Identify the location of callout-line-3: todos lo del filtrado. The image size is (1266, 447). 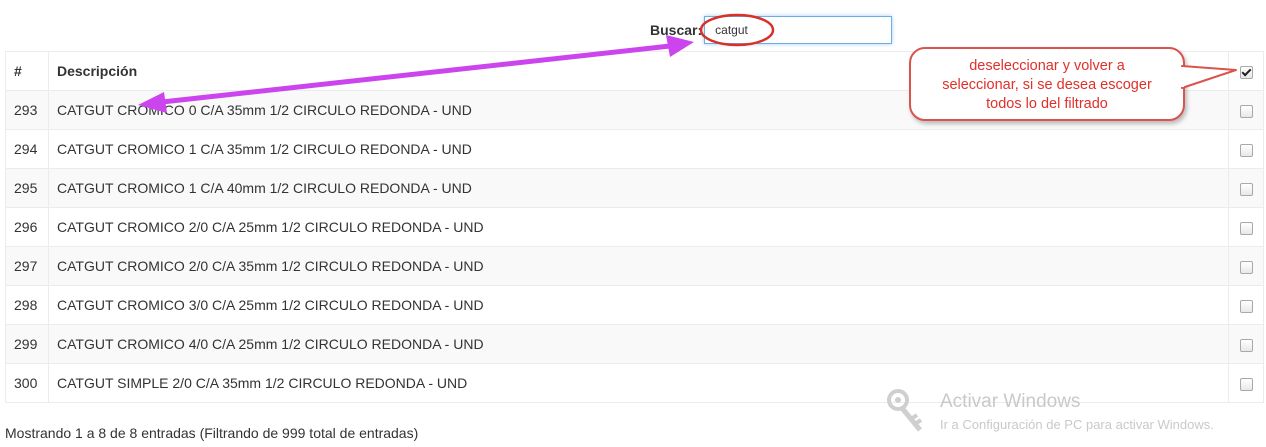
(1047, 104).